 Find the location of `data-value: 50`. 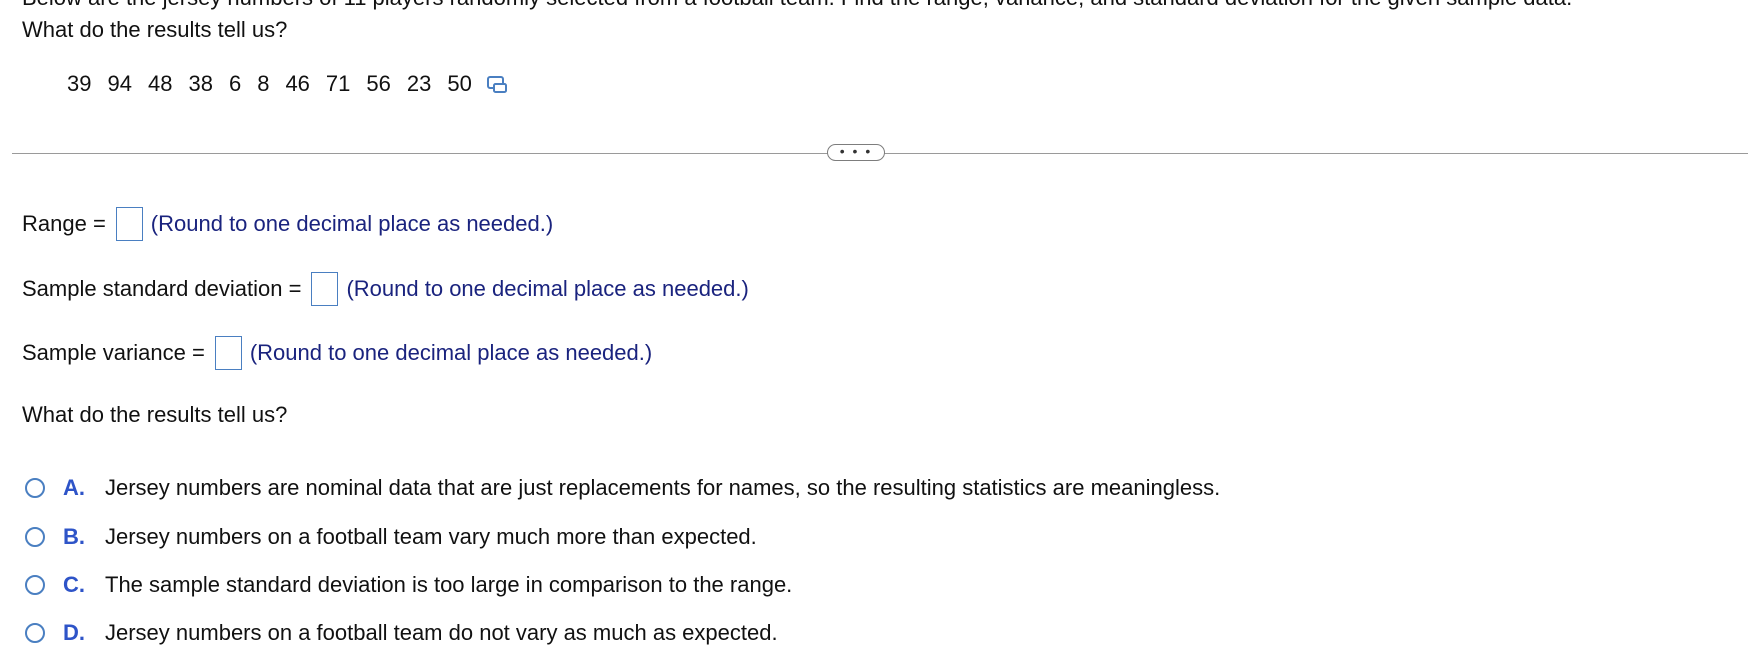

data-value: 50 is located at coordinates (459, 83).